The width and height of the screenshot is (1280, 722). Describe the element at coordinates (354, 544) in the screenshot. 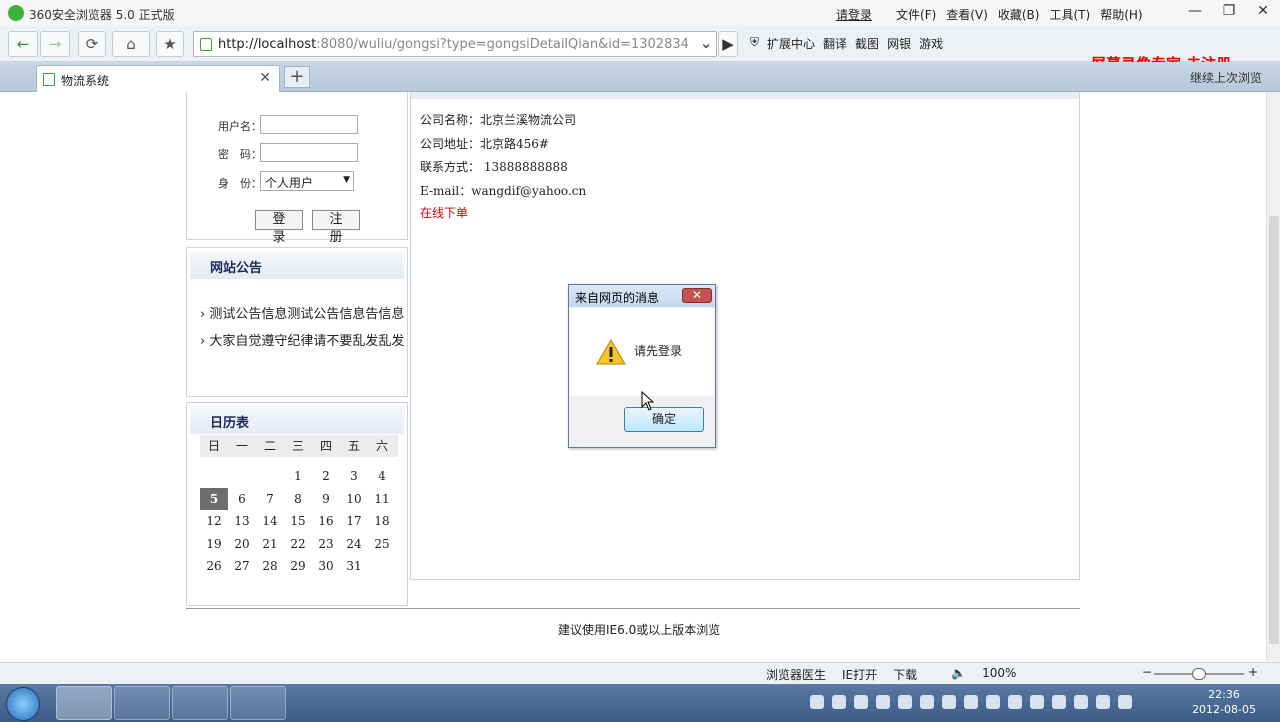

I see `calendar-day: 24` at that location.